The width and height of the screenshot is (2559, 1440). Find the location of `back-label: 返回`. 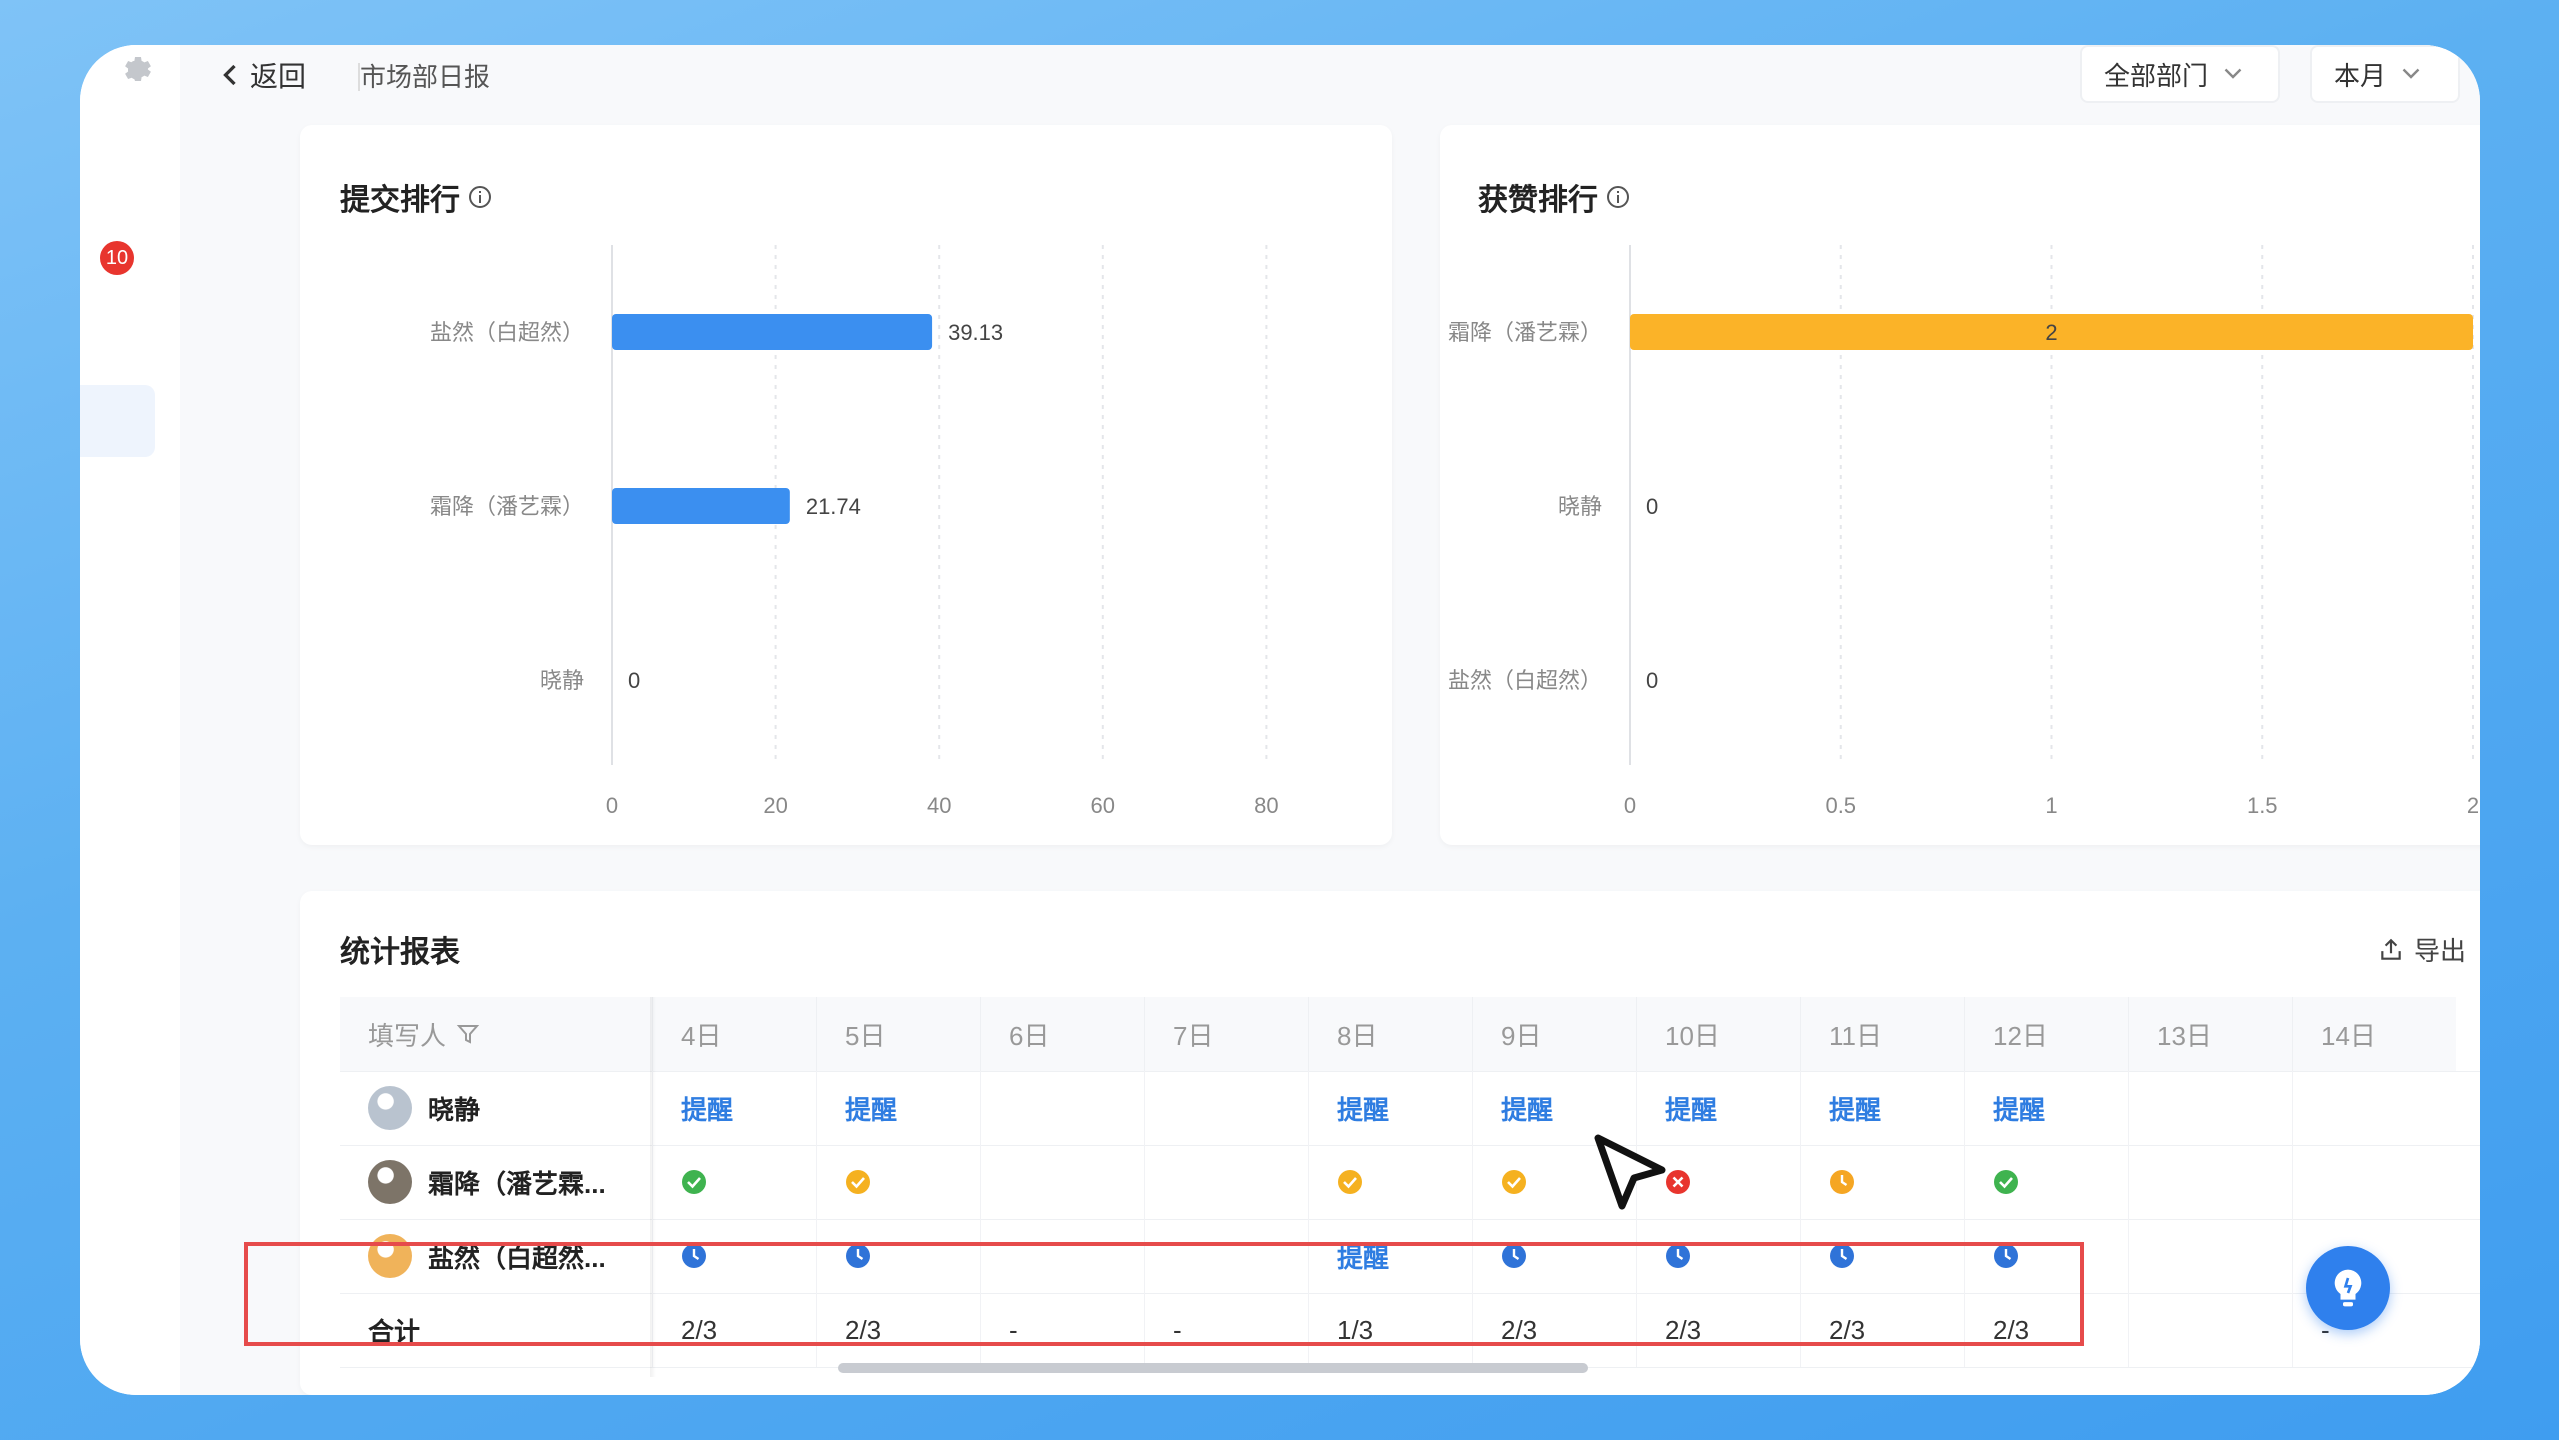

back-label: 返回 is located at coordinates (278, 76).